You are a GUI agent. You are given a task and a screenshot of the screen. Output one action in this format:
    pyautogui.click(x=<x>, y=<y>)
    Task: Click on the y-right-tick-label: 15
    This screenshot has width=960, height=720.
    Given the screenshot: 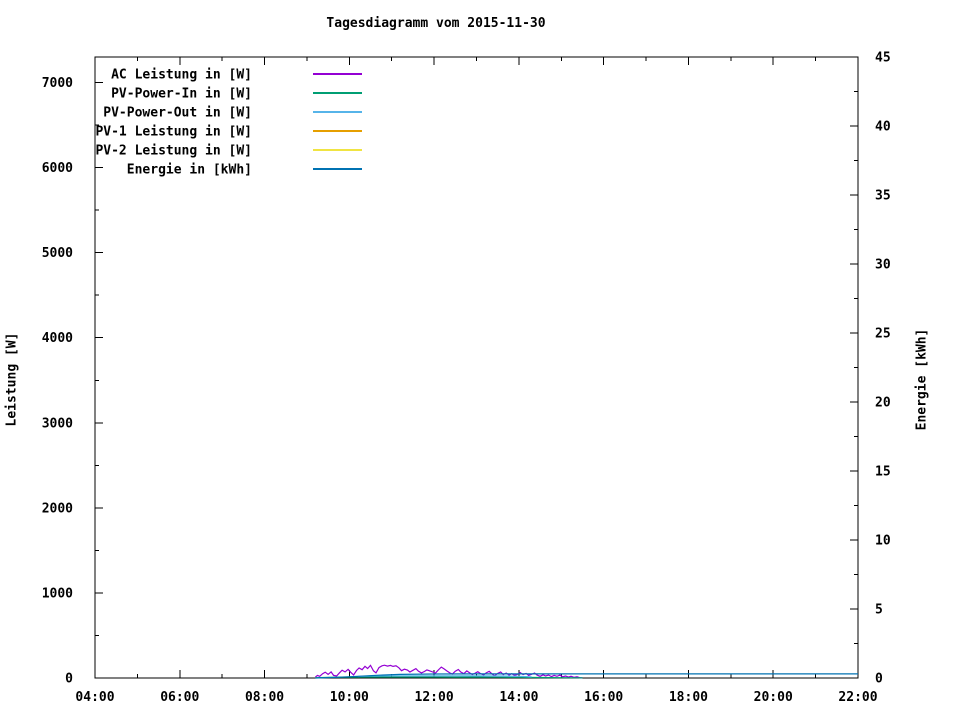 What is the action you would take?
    pyautogui.click(x=883, y=472)
    